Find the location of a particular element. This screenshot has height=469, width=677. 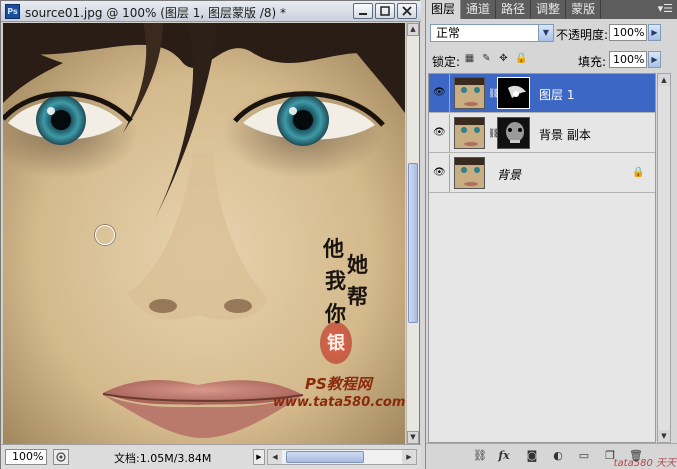

close-icon is located at coordinates (407, 11).